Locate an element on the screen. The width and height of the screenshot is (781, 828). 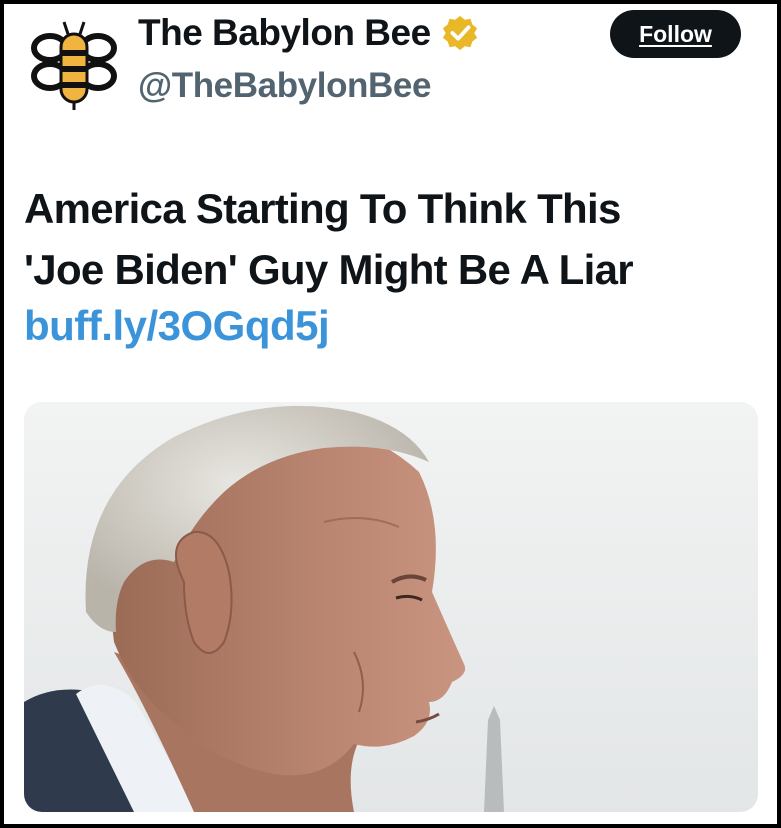
bee-logo-icon is located at coordinates (74, 66).